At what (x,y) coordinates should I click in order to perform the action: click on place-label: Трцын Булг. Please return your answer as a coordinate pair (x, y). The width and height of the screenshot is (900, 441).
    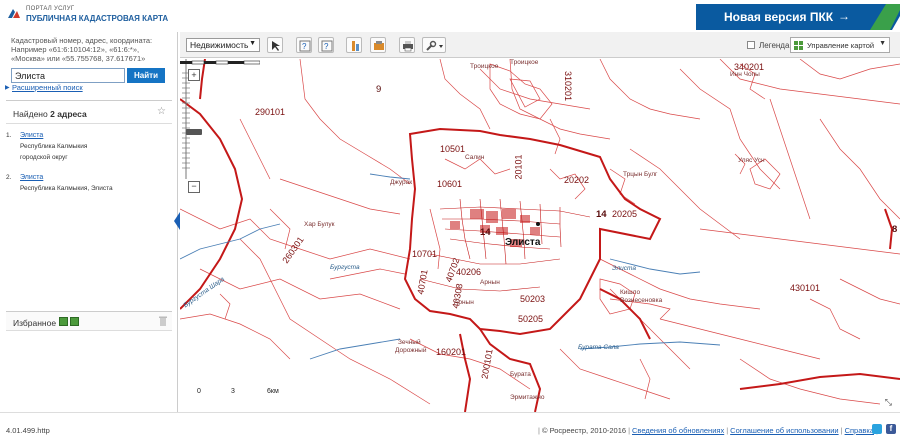
    Looking at the image, I should click on (640, 174).